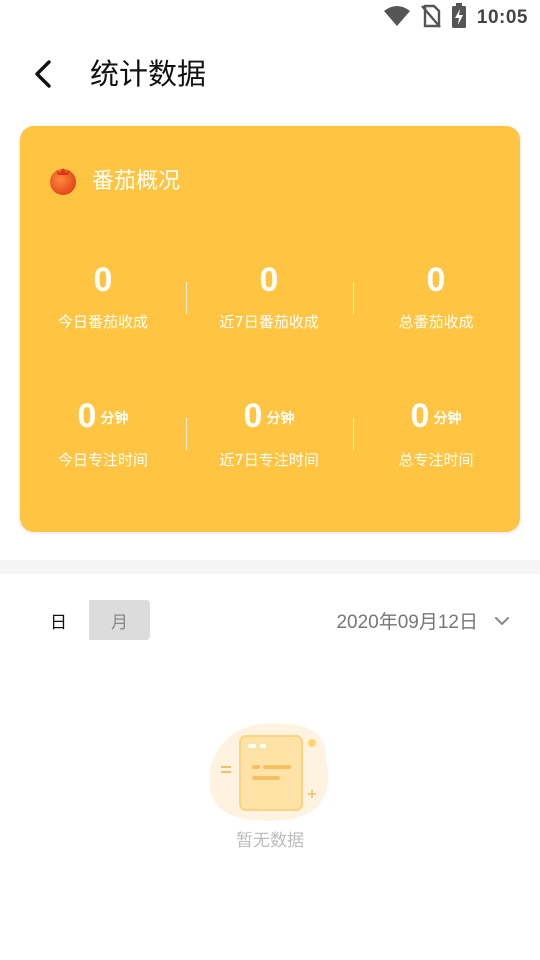 This screenshot has width=540, height=960. What do you see at coordinates (269, 460) in the screenshot?
I see `stat-label: 近7日专注时间` at bounding box center [269, 460].